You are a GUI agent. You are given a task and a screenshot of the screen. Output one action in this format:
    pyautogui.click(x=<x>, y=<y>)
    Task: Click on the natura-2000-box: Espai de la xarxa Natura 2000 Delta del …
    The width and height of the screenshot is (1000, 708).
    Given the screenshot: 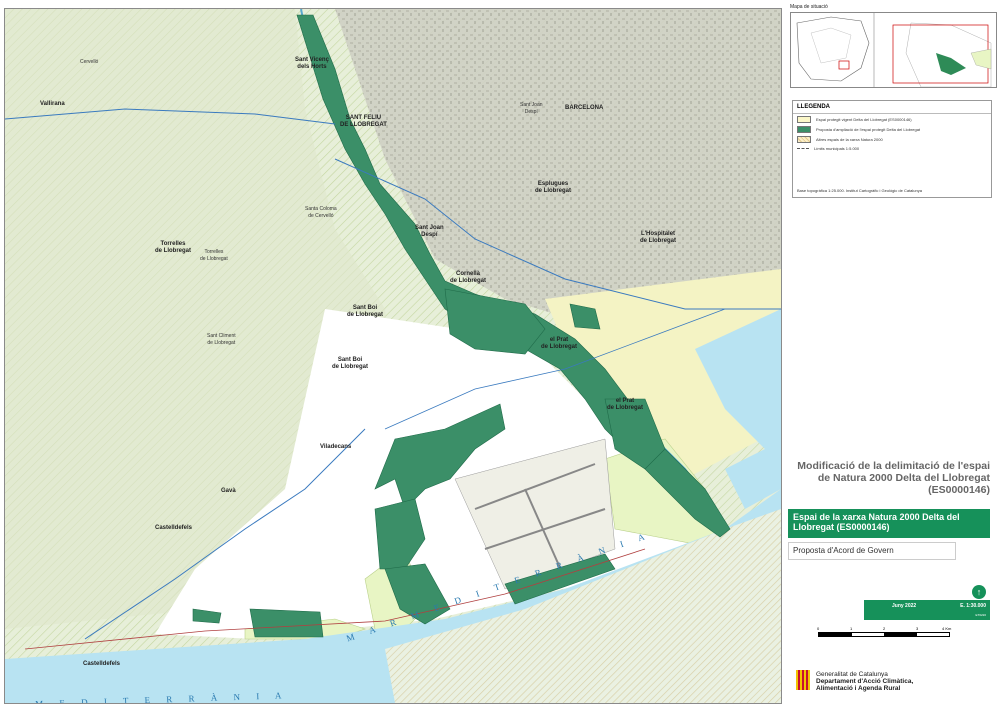 What is the action you would take?
    pyautogui.click(x=889, y=523)
    